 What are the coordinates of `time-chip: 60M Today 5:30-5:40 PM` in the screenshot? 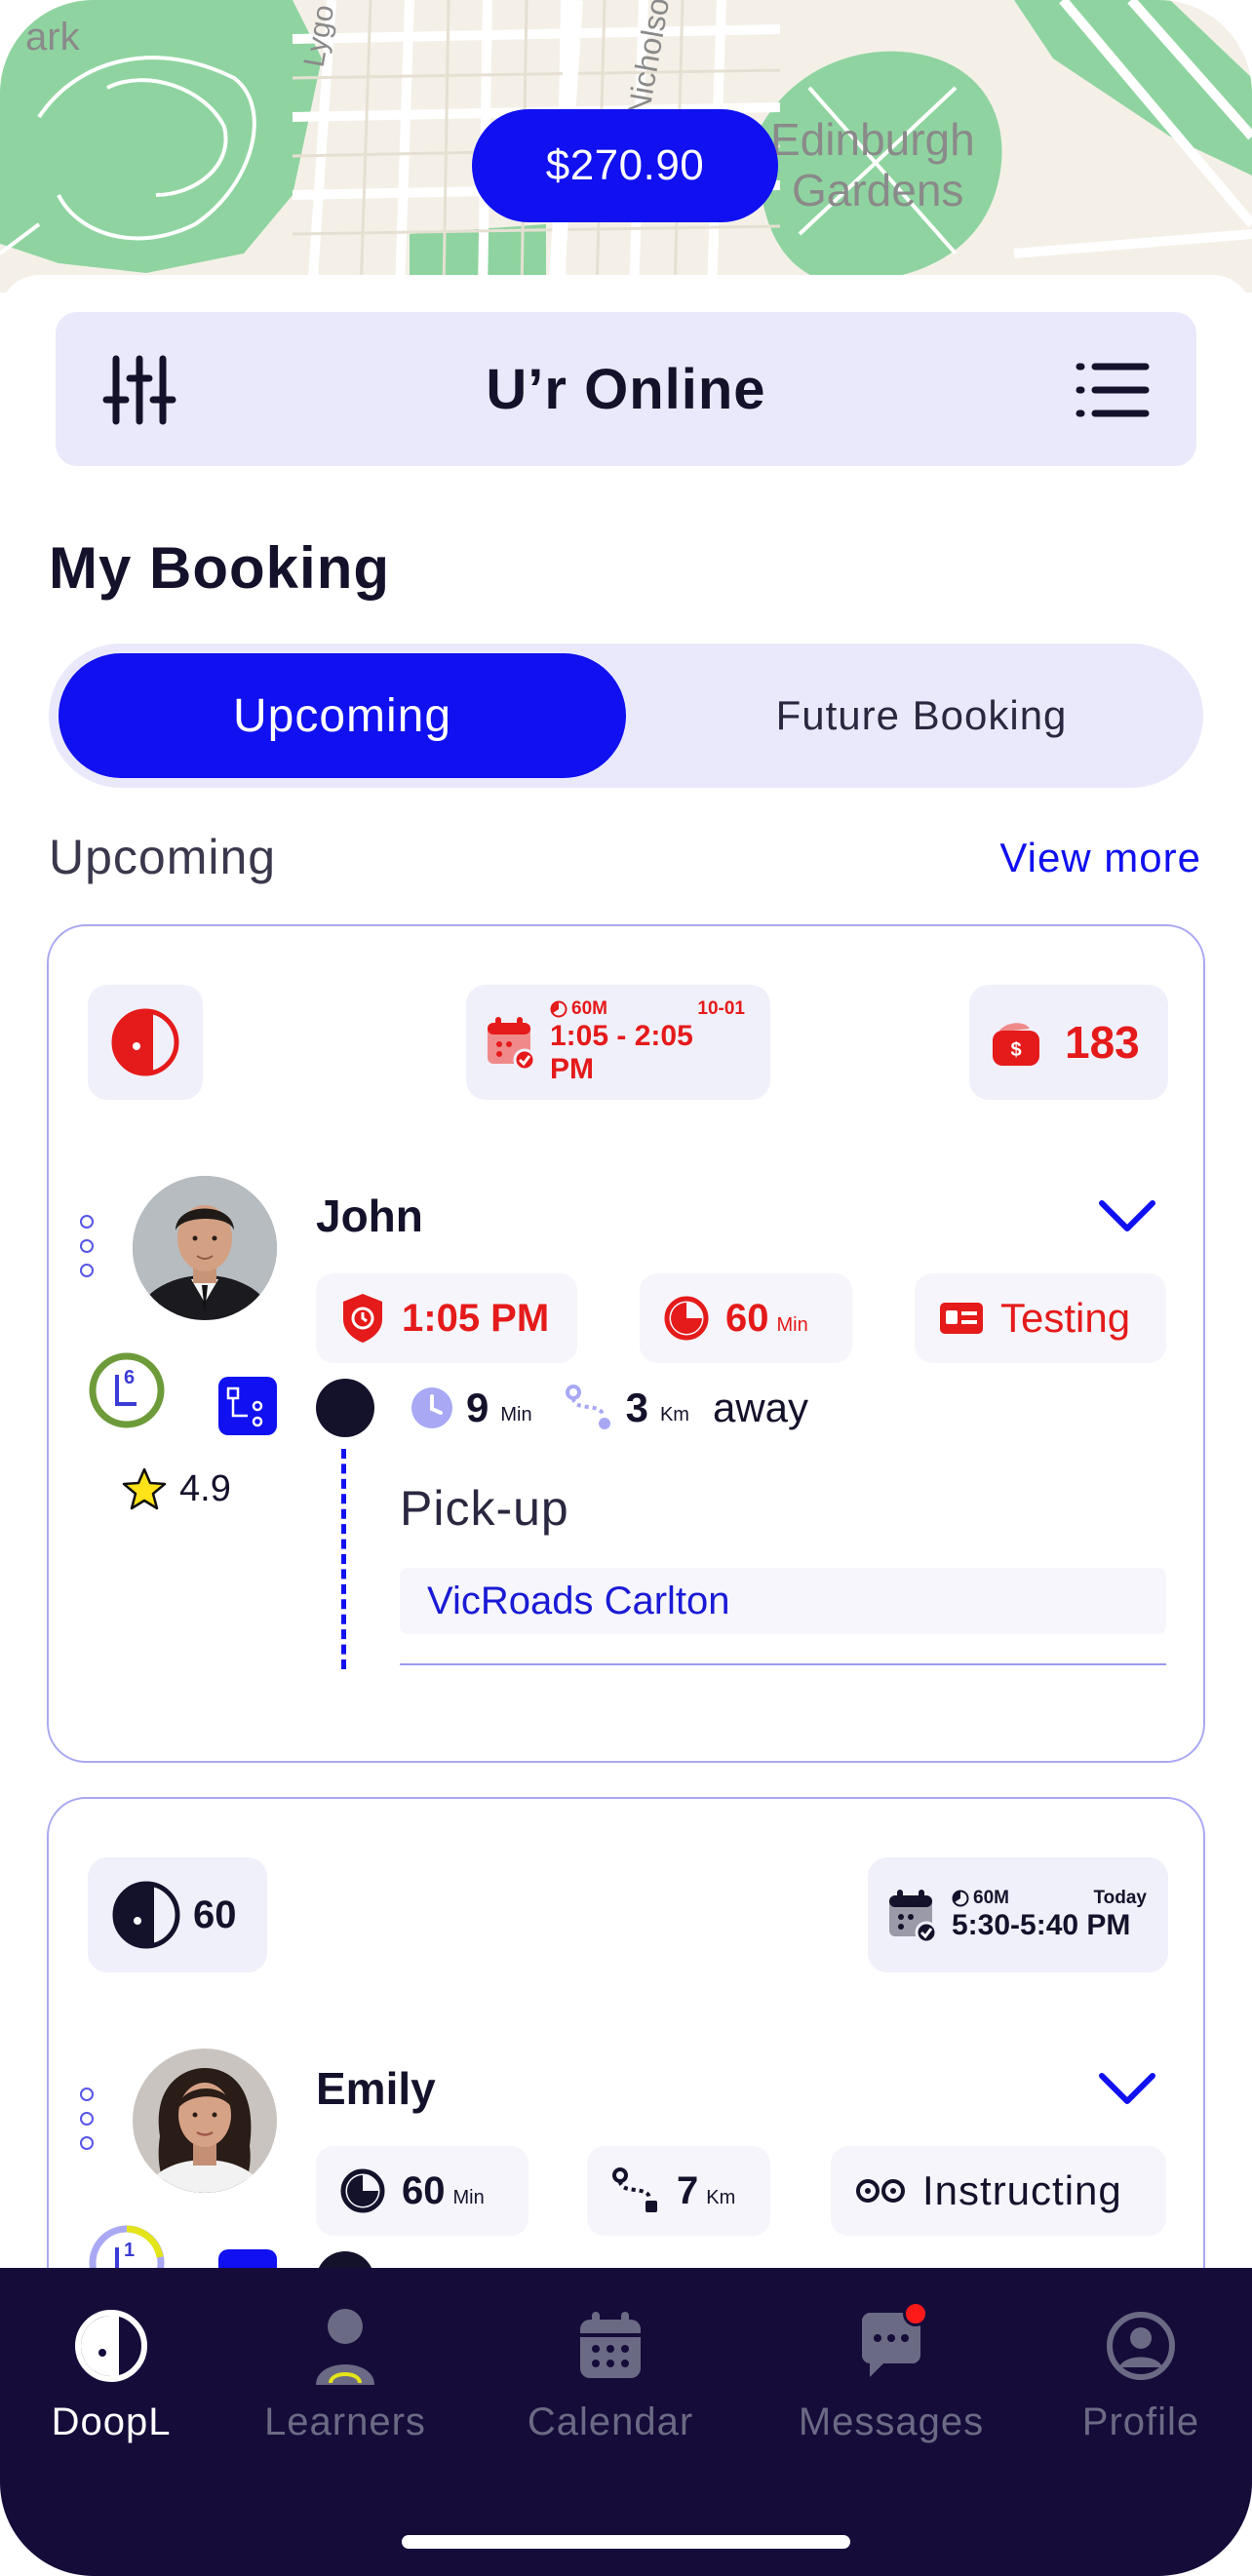 It's located at (1018, 1914).